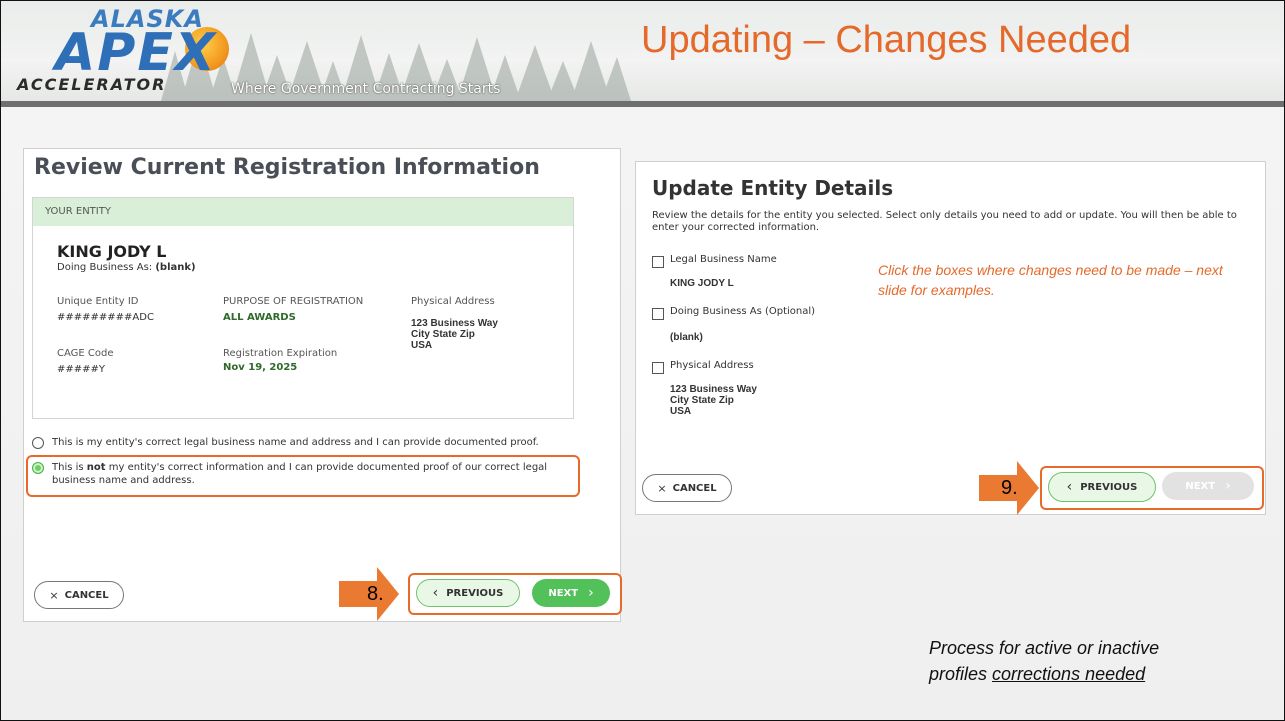 The height and width of the screenshot is (721, 1285). What do you see at coordinates (422, 345) in the screenshot?
I see `address-line-3: USA` at bounding box center [422, 345].